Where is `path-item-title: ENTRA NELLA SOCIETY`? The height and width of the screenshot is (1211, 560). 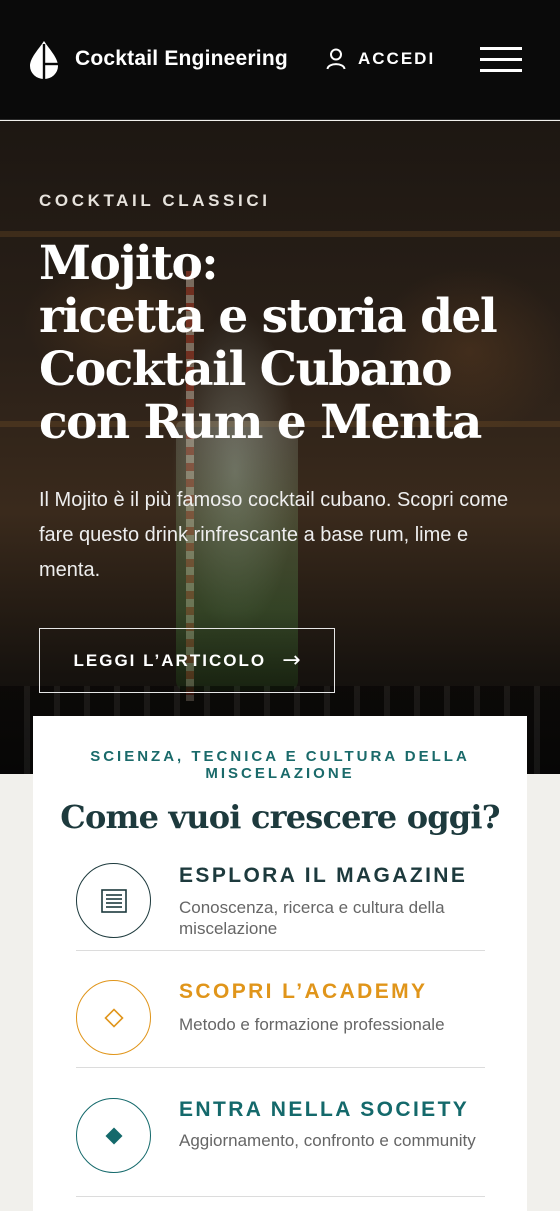
path-item-title: ENTRA NELLA SOCIETY is located at coordinates (324, 1109).